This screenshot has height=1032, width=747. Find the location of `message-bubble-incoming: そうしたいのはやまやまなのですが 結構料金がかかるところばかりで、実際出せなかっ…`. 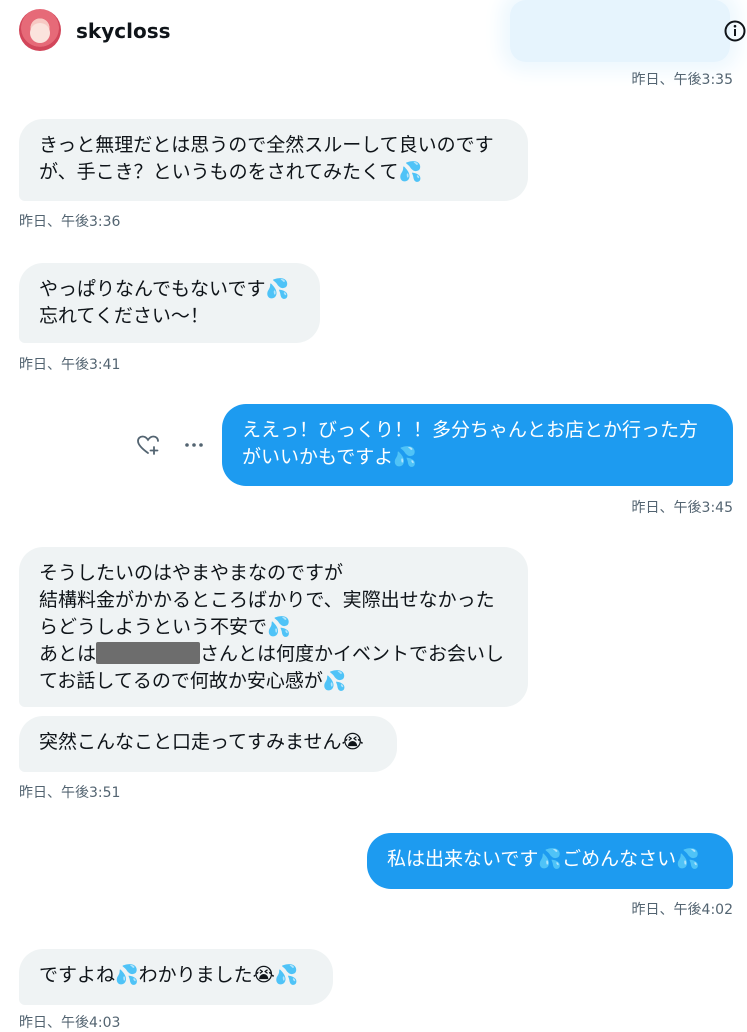

message-bubble-incoming: そうしたいのはやまやまなのですが 結構料金がかかるところばかりで、実際出せなかっ… is located at coordinates (273, 627).